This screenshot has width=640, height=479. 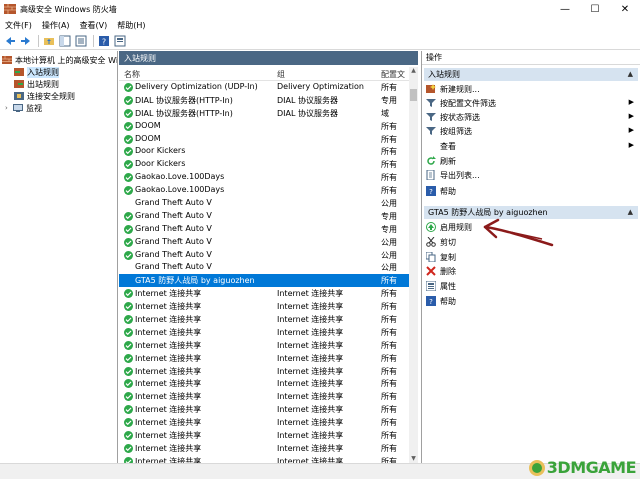 What do you see at coordinates (531, 271) in the screenshot?
I see `action-delete: 删除` at bounding box center [531, 271].